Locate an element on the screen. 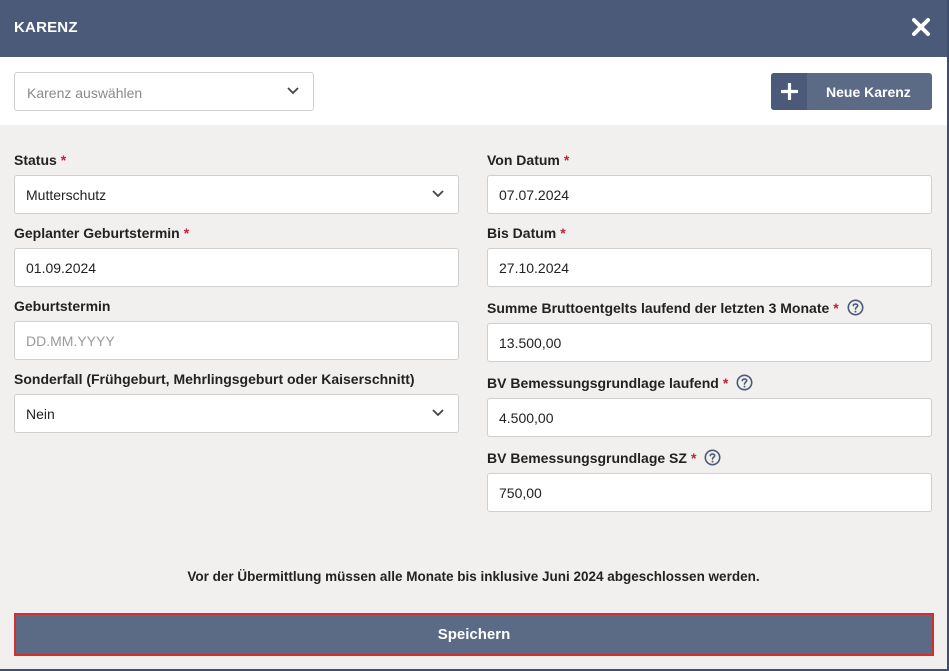  karenz-select: Karenz auswählen is located at coordinates (164, 91).